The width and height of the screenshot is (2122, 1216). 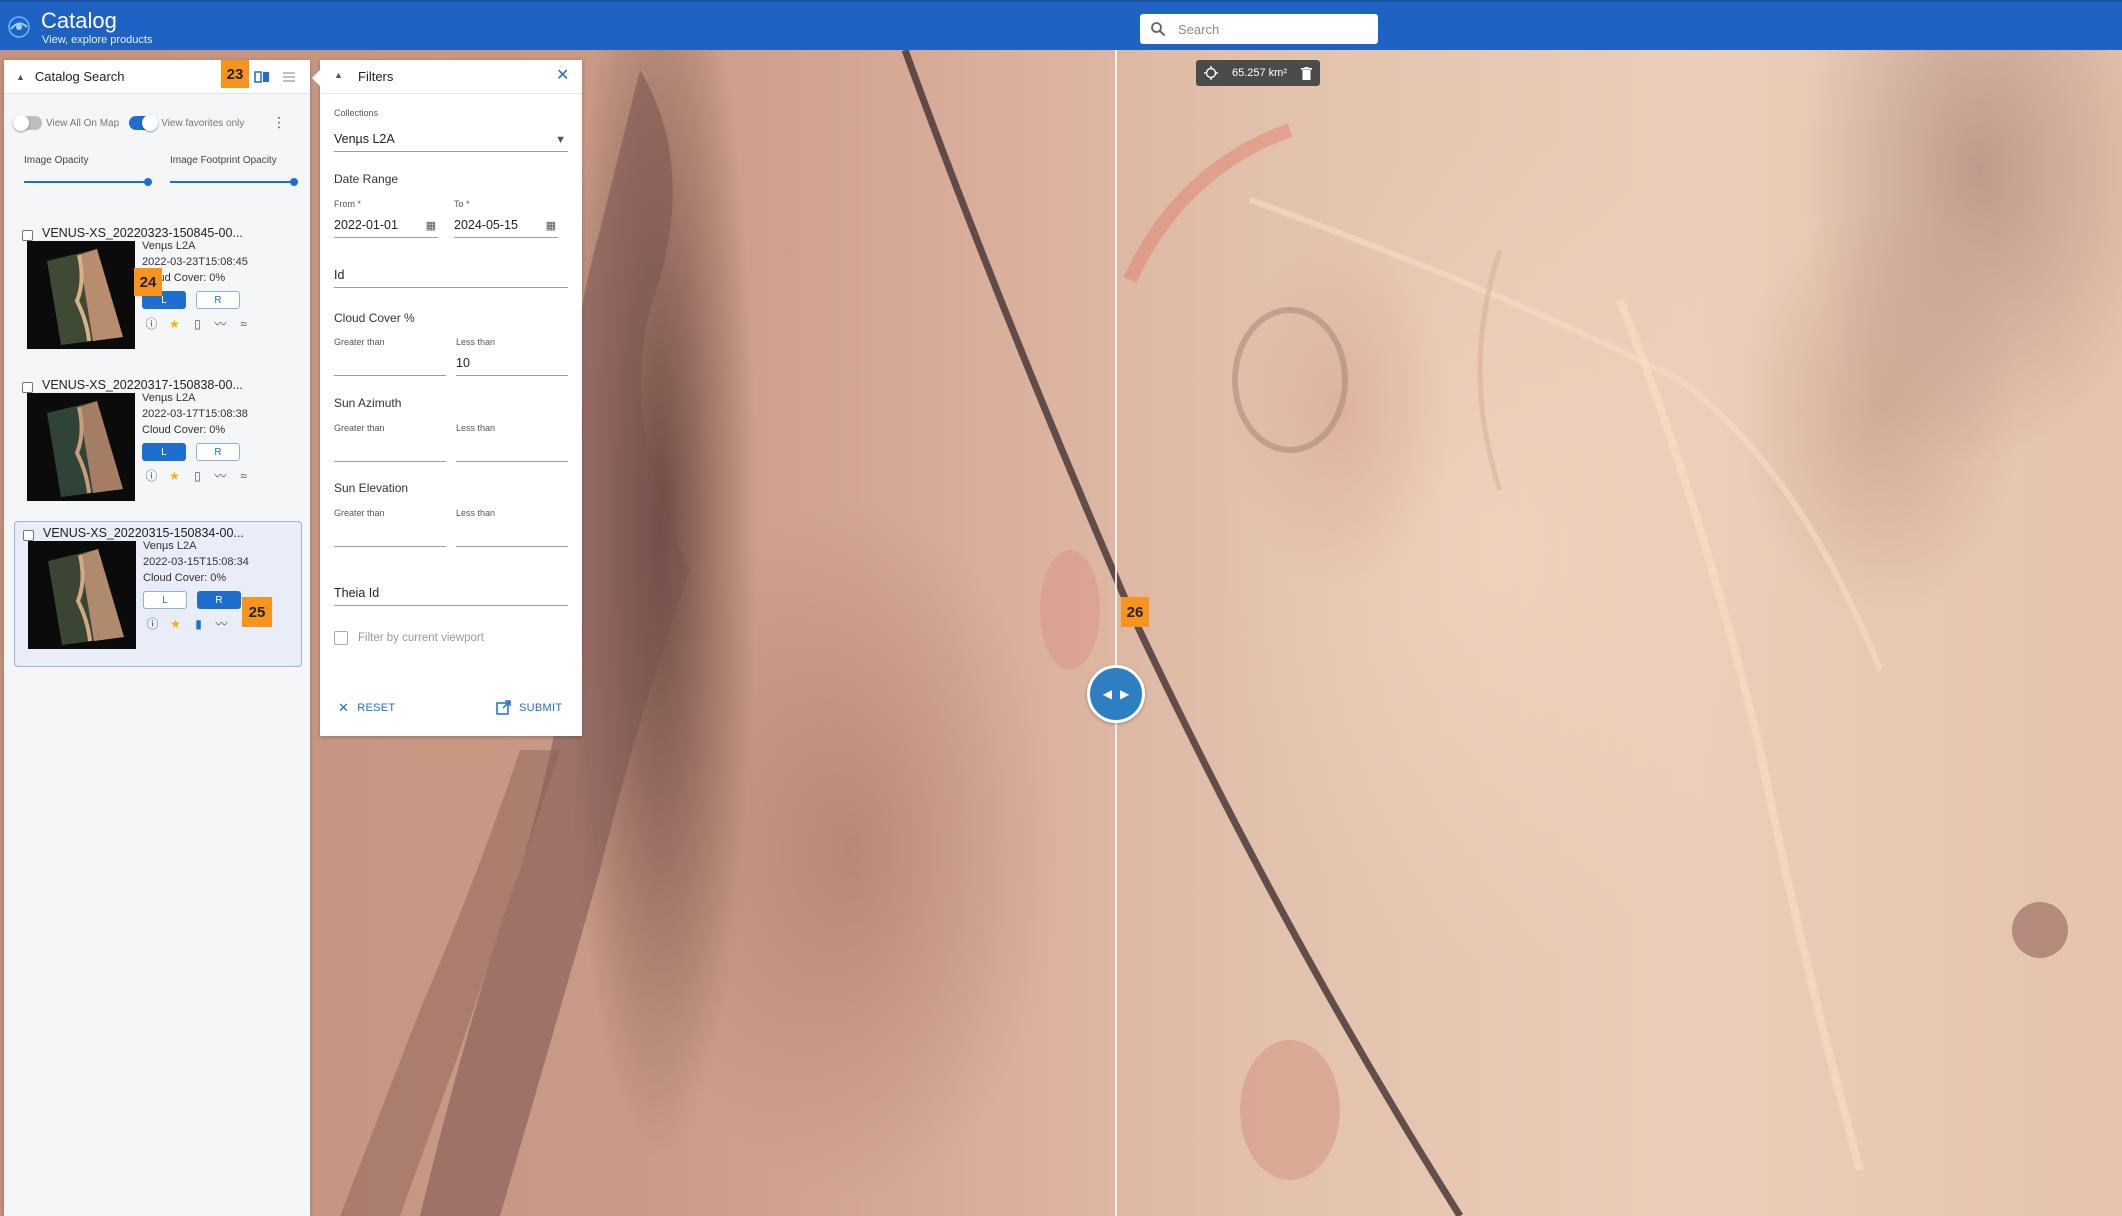 I want to click on more-options-icon: ⋮, so click(x=279, y=122).